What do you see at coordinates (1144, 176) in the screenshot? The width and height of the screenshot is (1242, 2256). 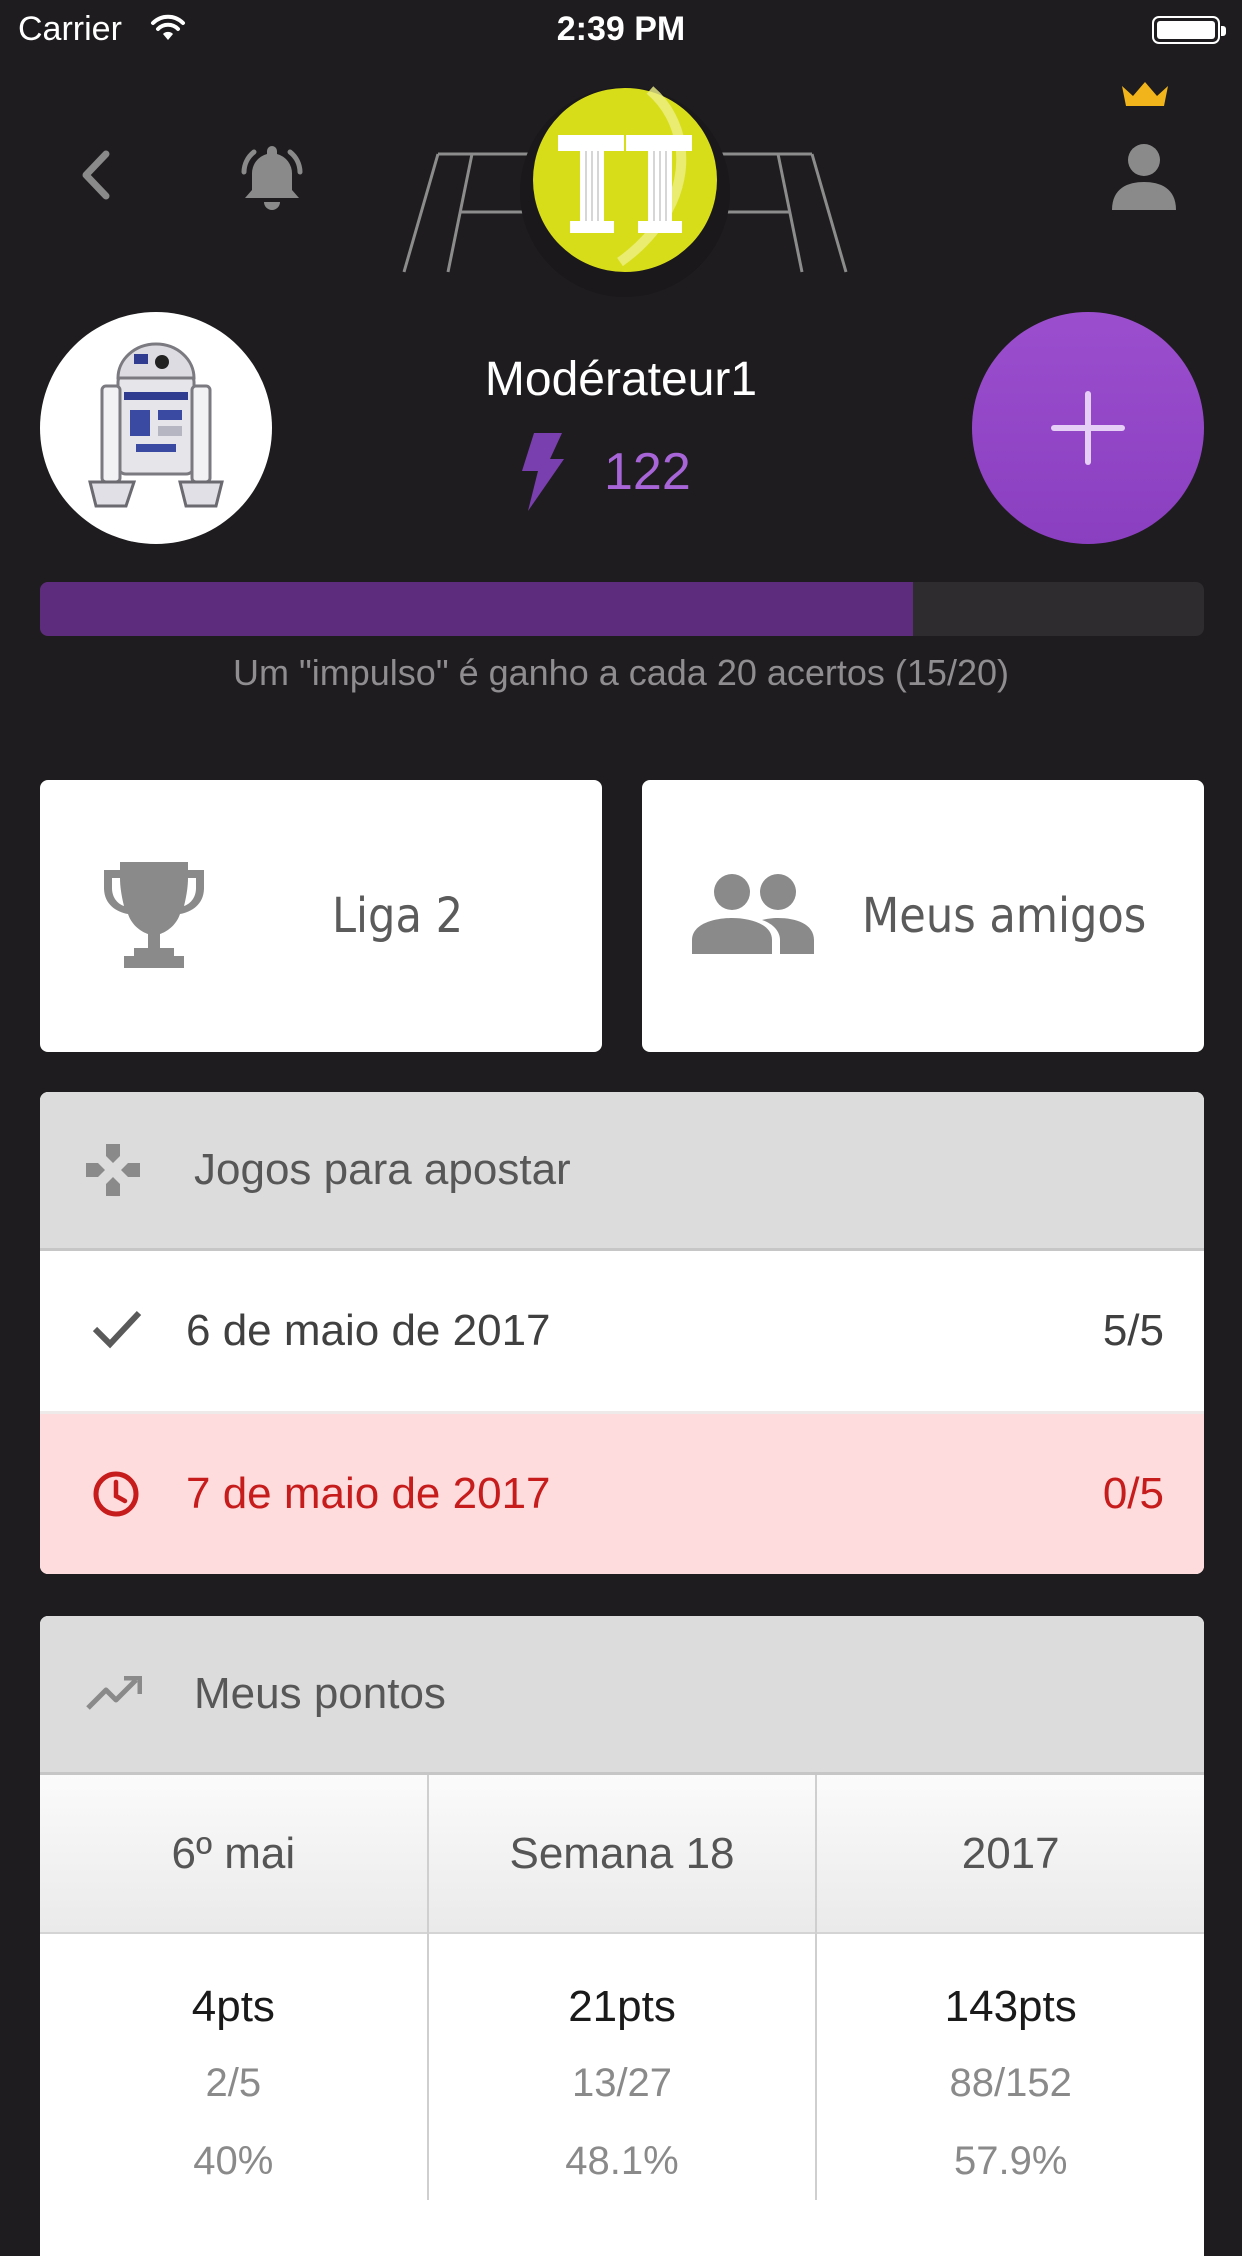 I see `profile-button` at bounding box center [1144, 176].